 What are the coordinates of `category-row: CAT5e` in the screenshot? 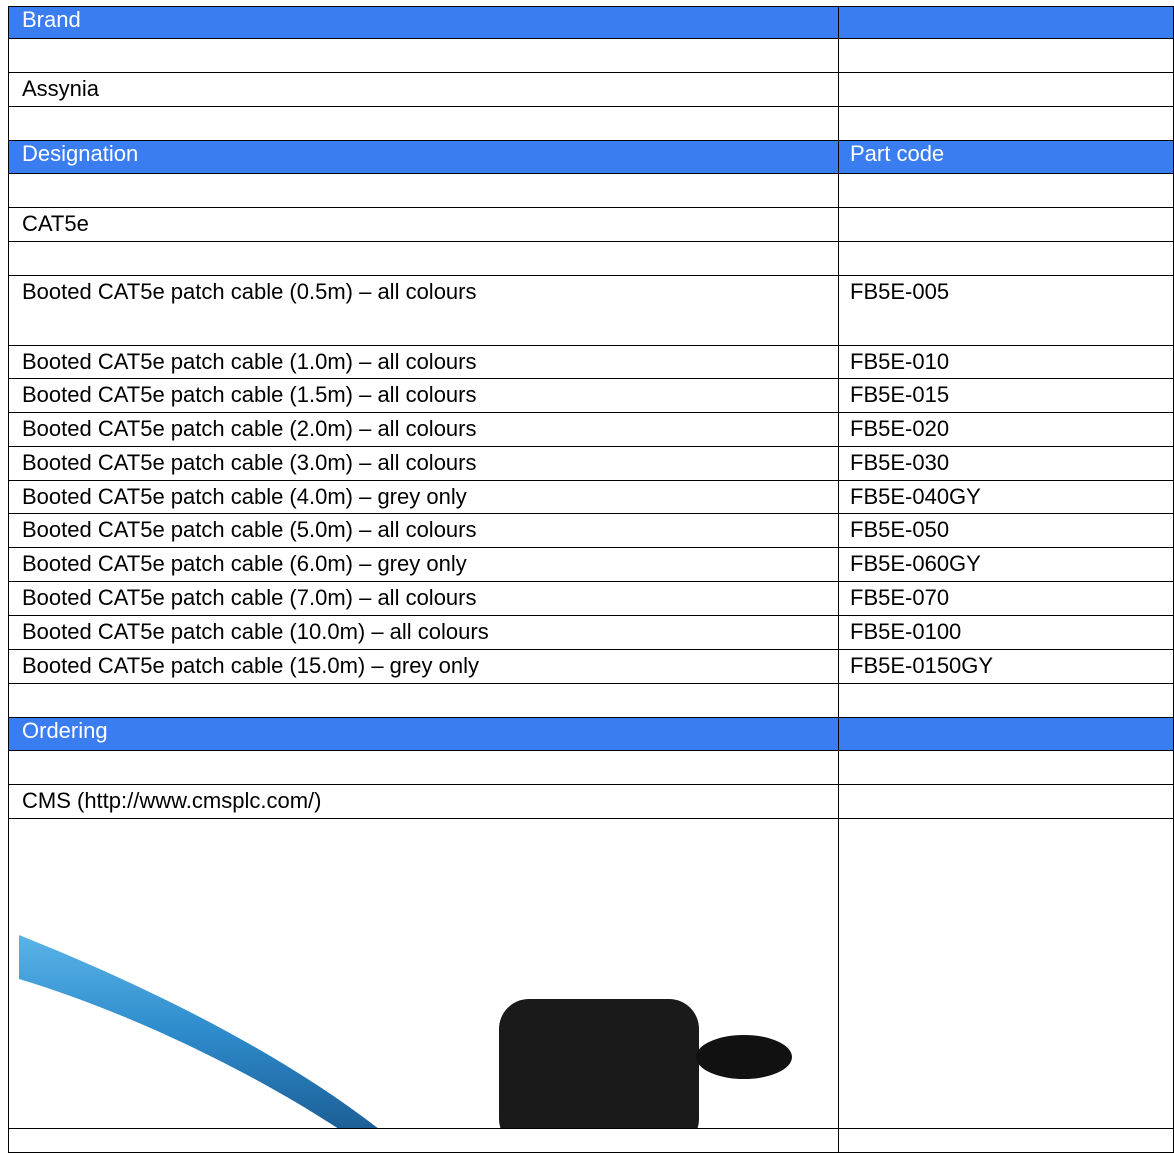 It's located at (591, 225).